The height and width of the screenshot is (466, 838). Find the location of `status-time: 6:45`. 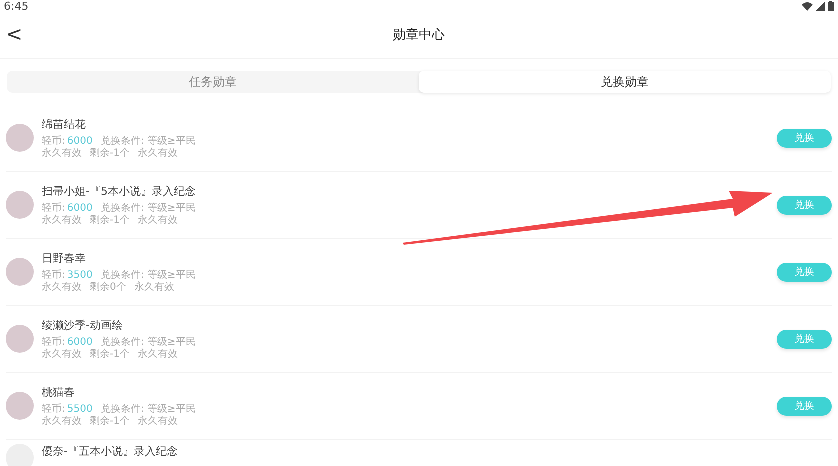

status-time: 6:45 is located at coordinates (16, 6).